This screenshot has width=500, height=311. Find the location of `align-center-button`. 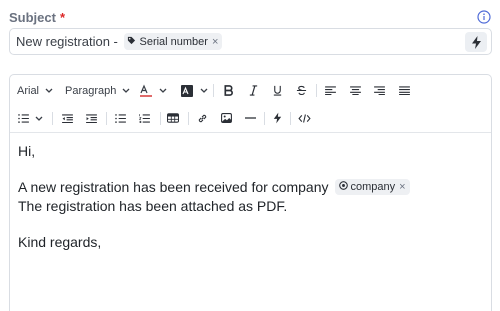

align-center-button is located at coordinates (355, 91).